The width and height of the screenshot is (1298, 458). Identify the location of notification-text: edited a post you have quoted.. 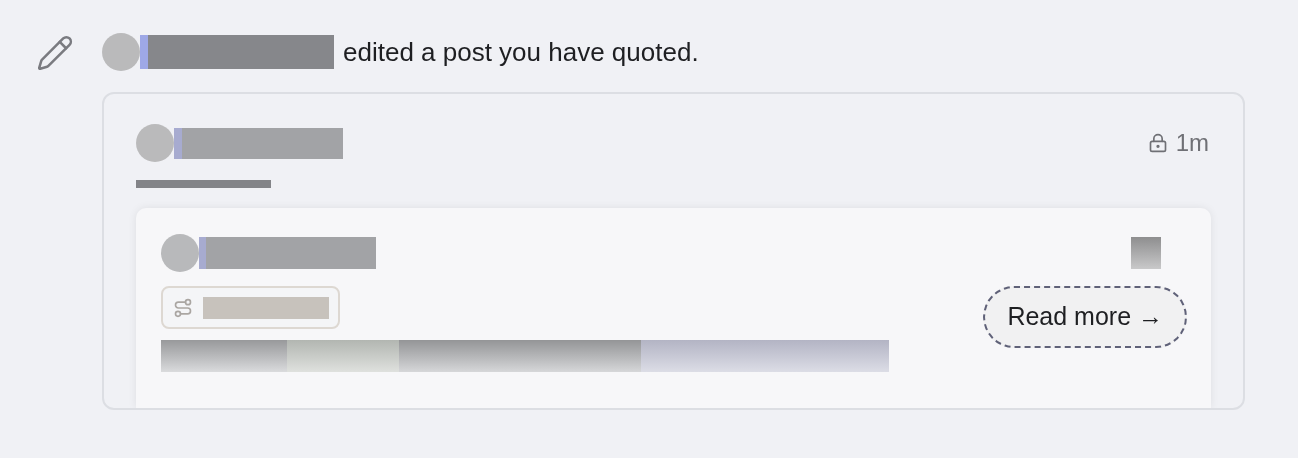
(521, 52).